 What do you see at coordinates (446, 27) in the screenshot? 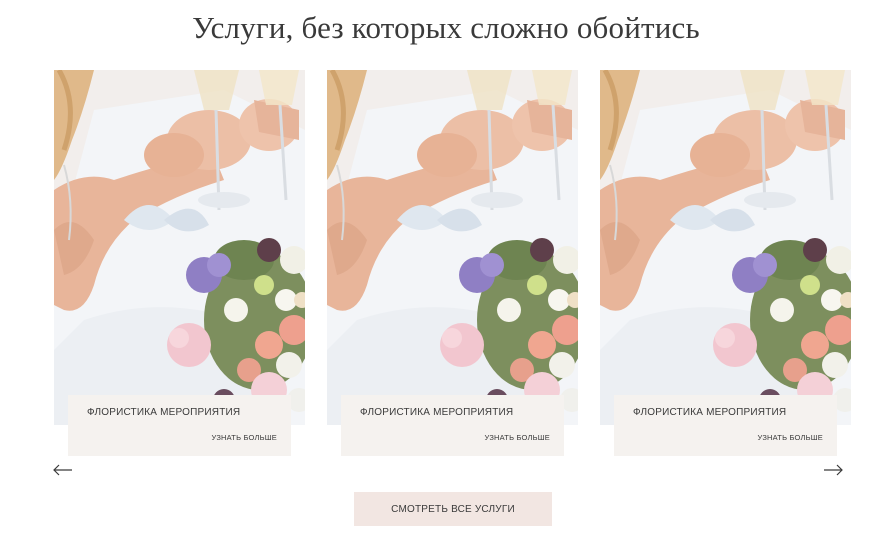
I see `section-title: Услуги, без которых сложно обойтись` at bounding box center [446, 27].